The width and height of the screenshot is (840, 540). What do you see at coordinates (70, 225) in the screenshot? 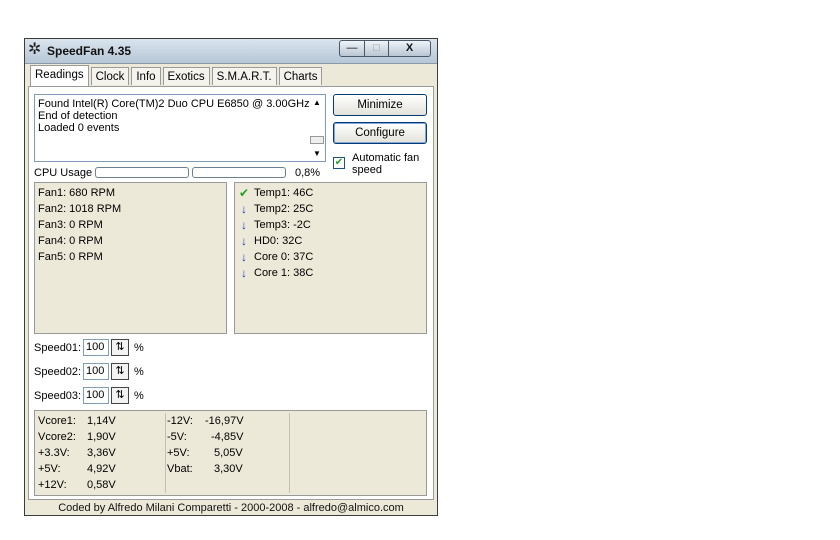
I see `fan-reading: Fan3: 0 RPM` at bounding box center [70, 225].